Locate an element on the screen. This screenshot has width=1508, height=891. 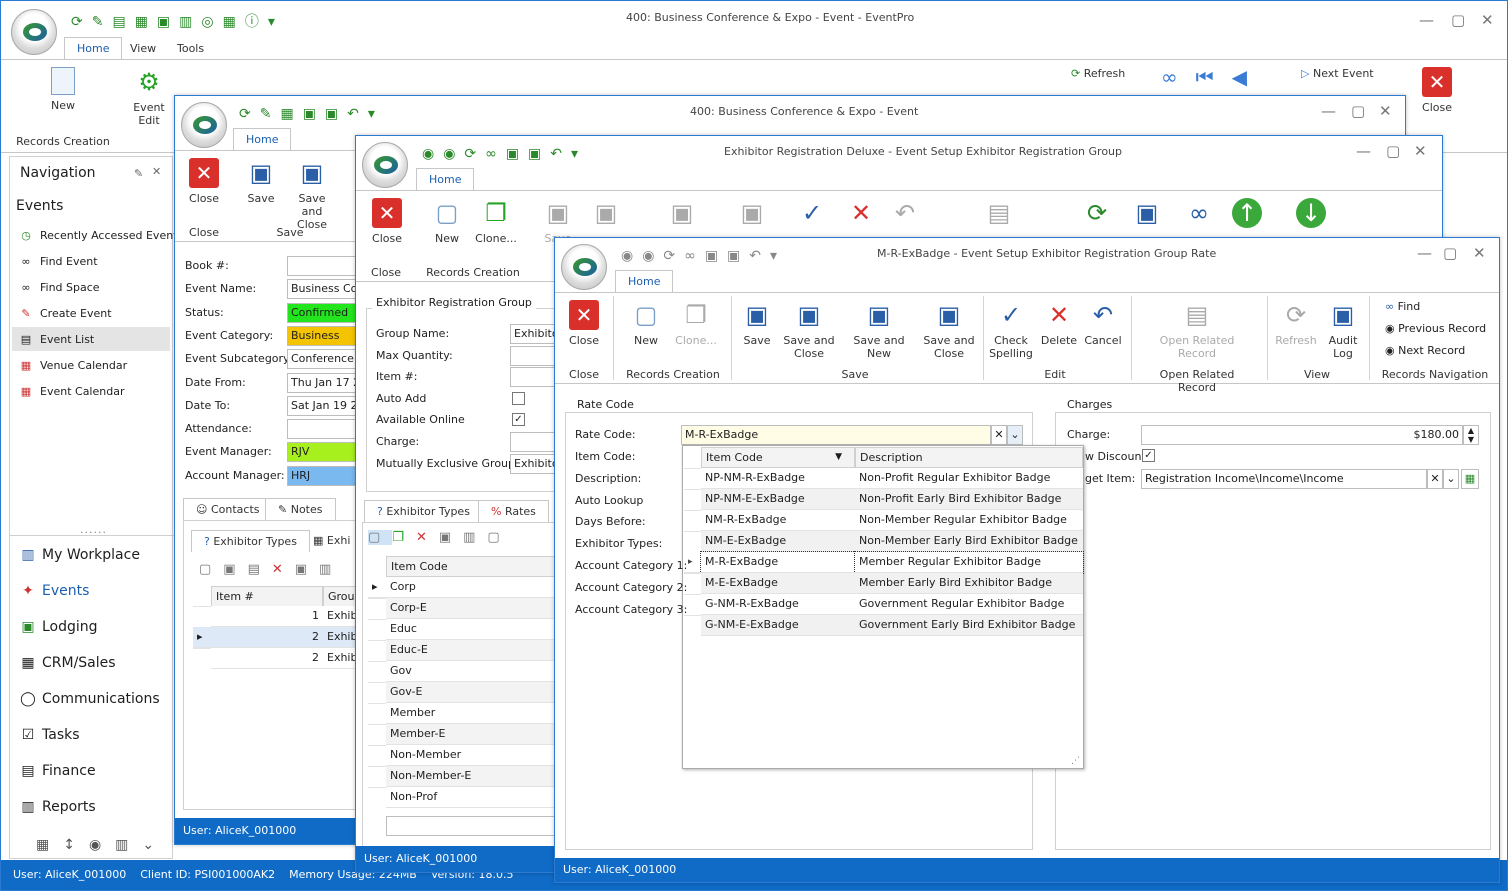
rate-next-button: ◉ Next Record is located at coordinates (1425, 350).